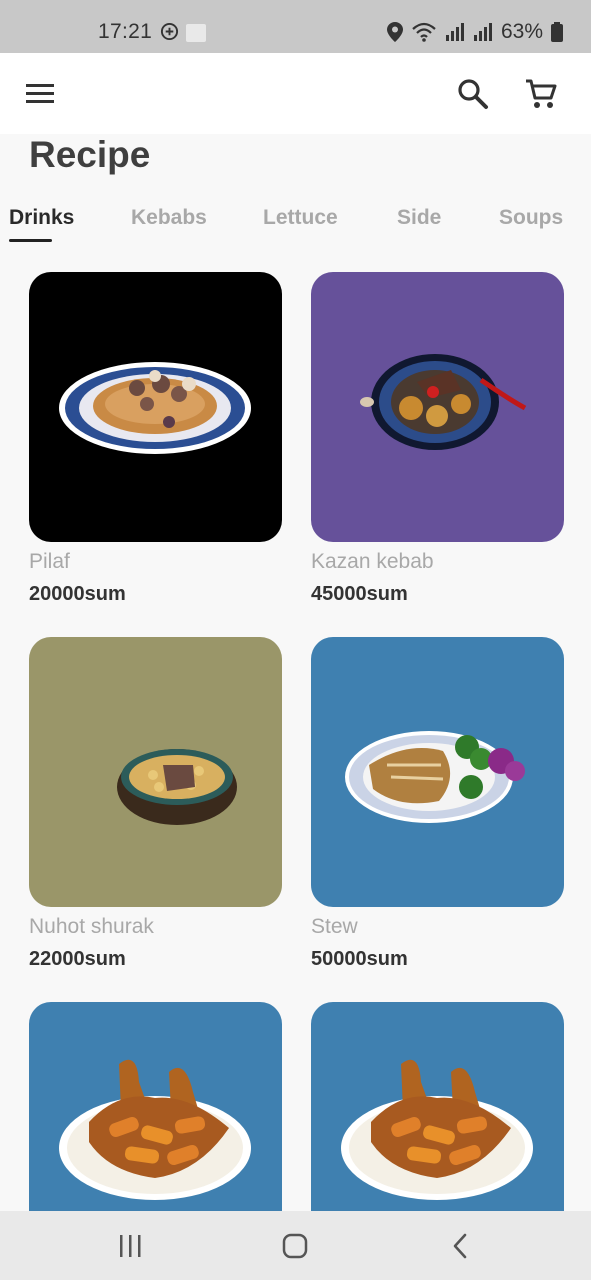  What do you see at coordinates (521, 31) in the screenshot?
I see `battery-percent: 63%` at bounding box center [521, 31].